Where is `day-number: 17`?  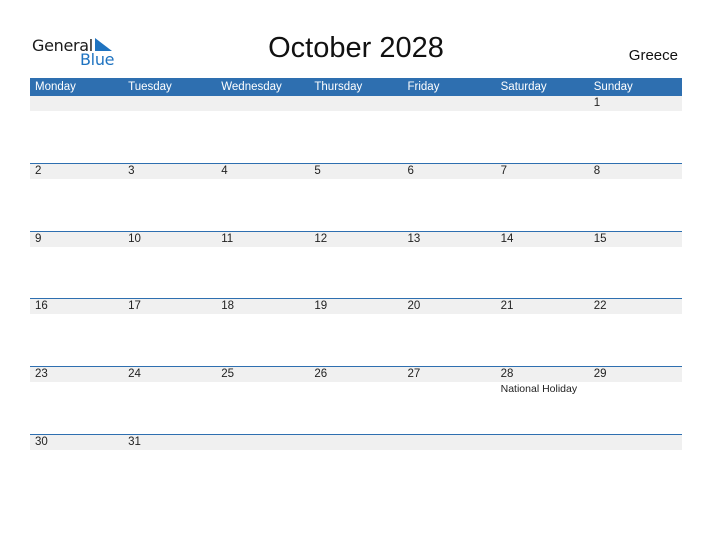
day-number: 17 is located at coordinates (134, 306).